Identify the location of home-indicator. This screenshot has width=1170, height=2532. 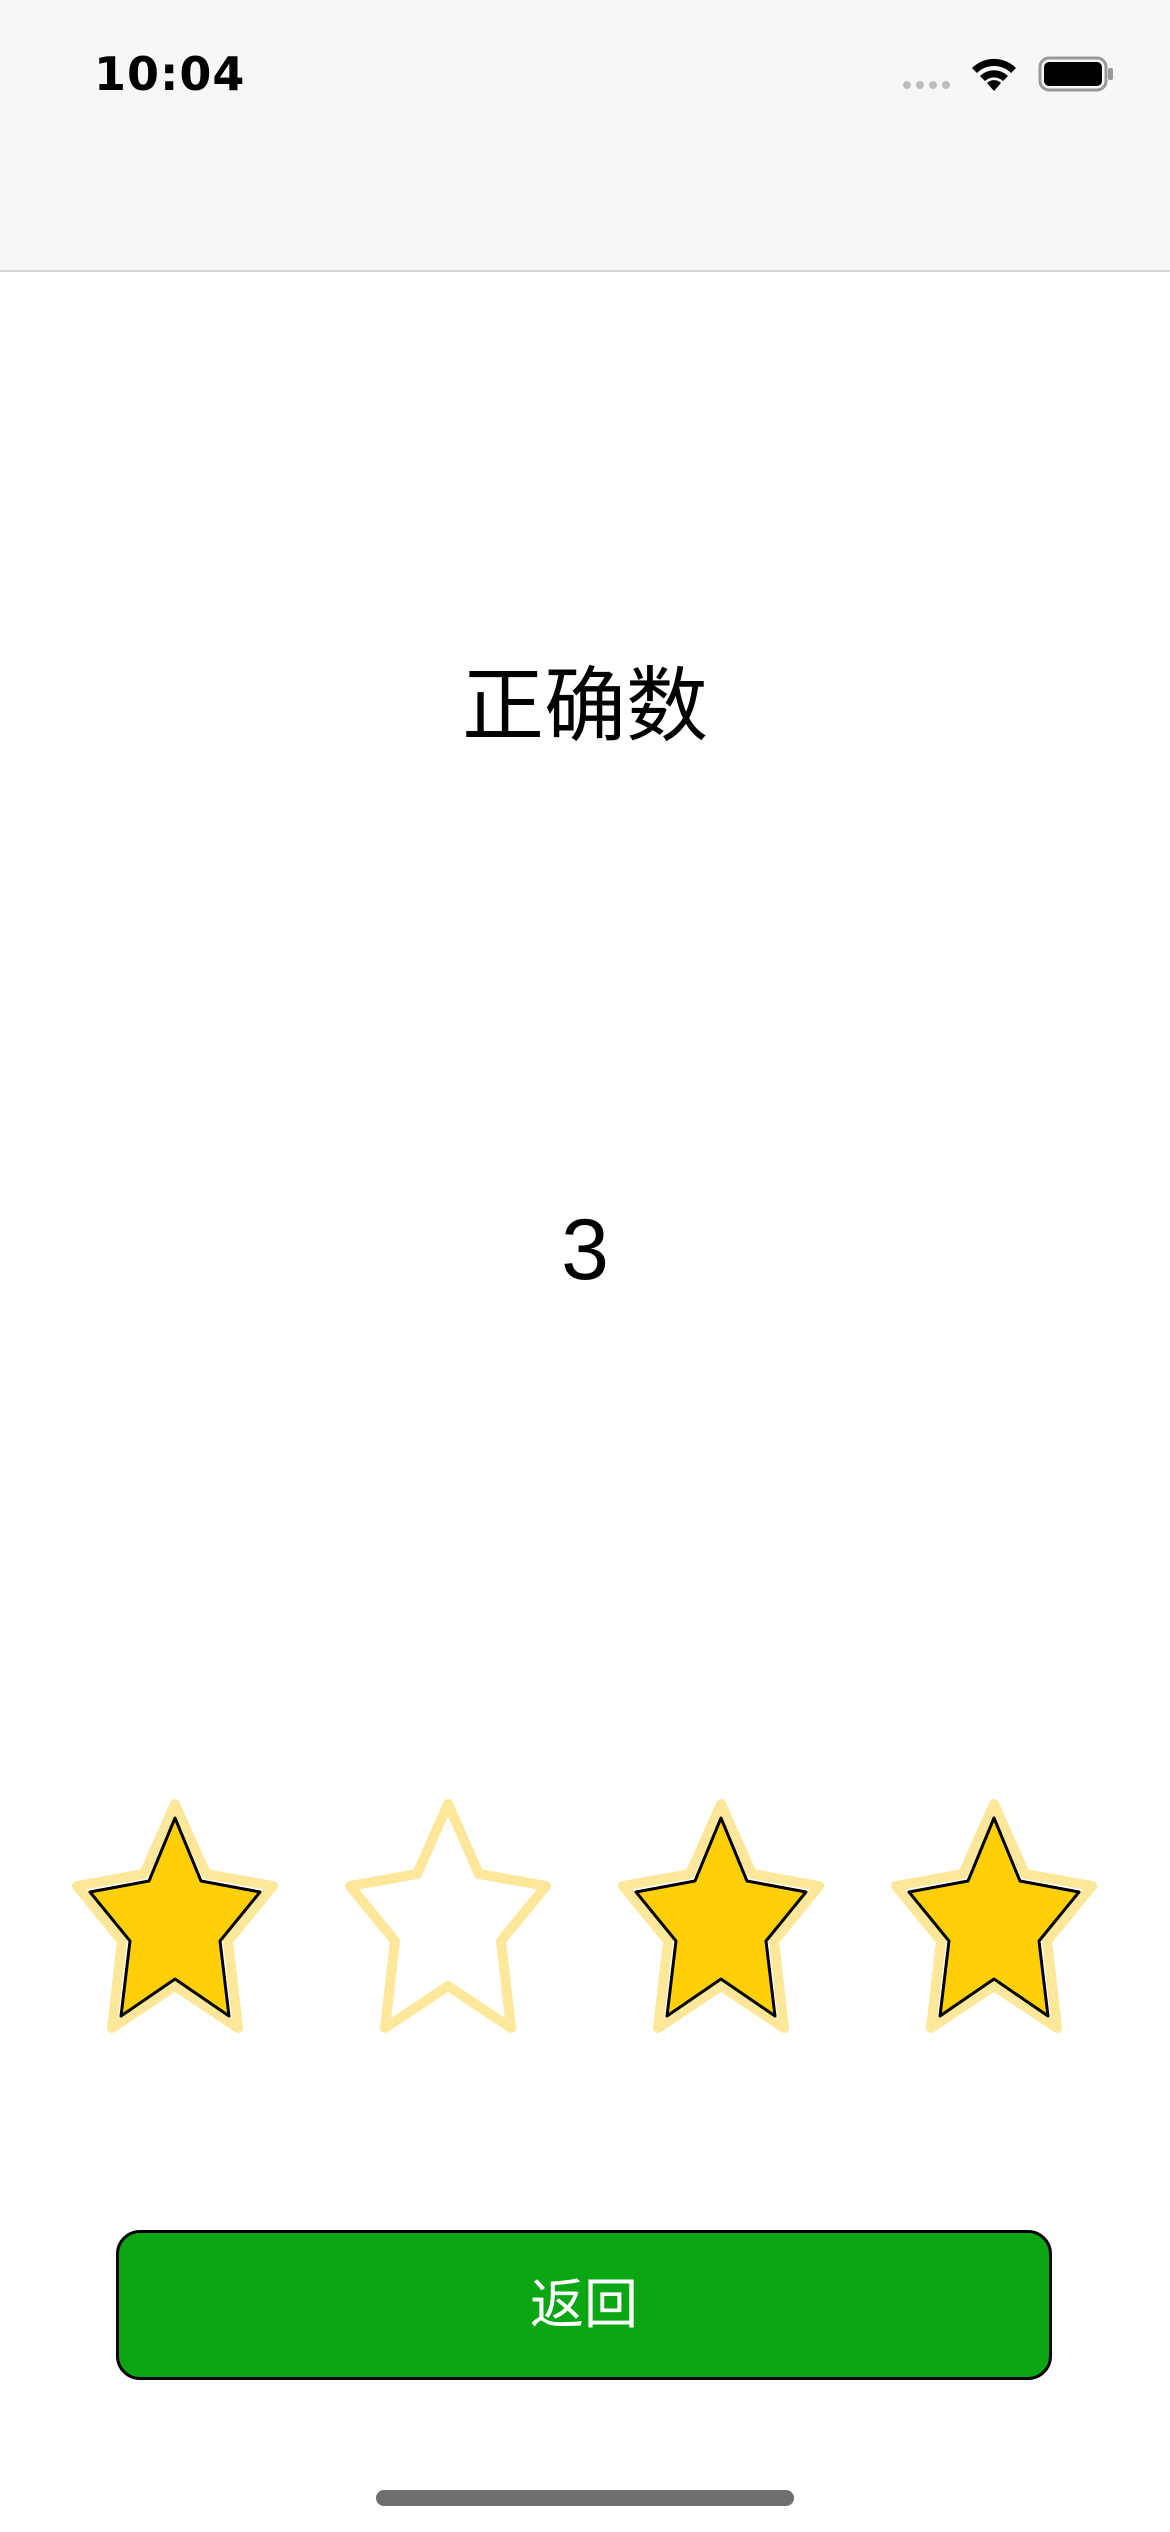
(585, 2498).